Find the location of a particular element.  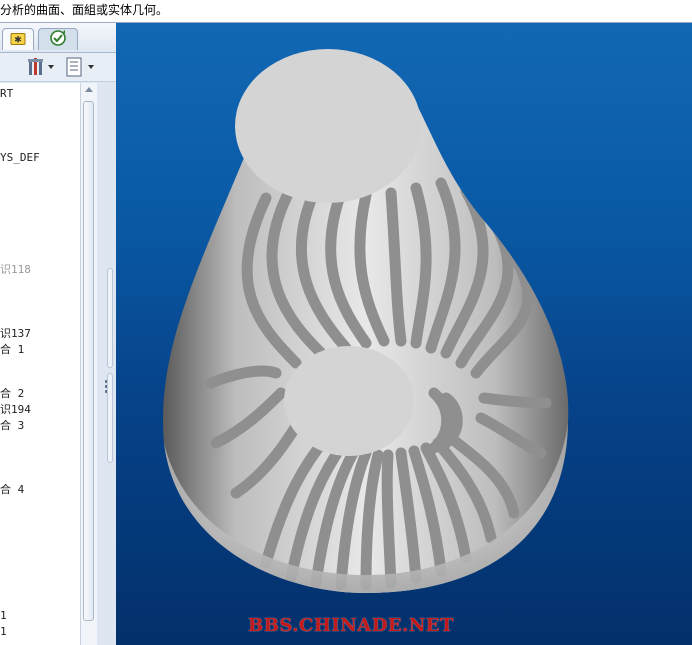

tree-item: 识137 is located at coordinates (15, 333).